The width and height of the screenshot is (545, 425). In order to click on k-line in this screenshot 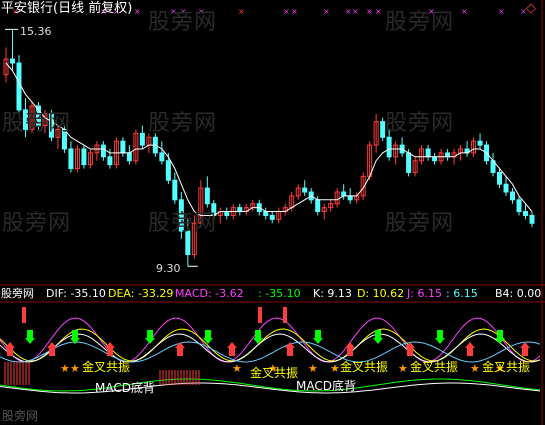, I will do `click(270, 348)`.